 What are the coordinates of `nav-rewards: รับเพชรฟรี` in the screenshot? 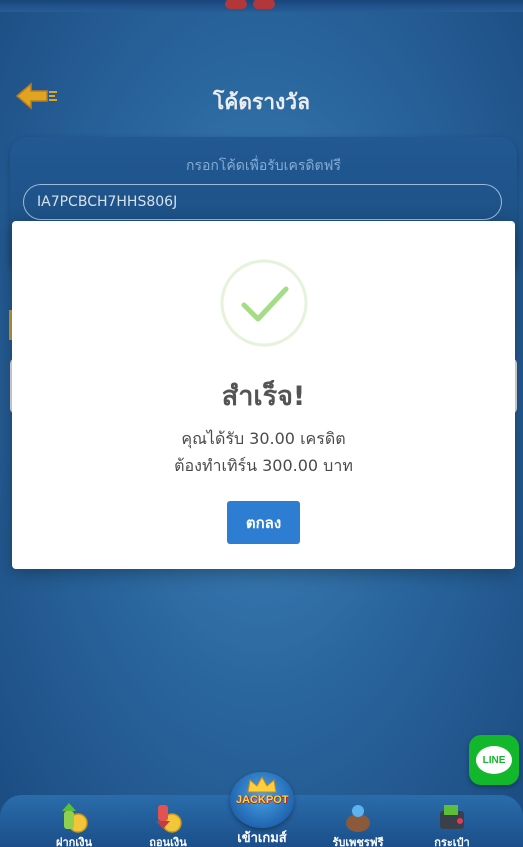 It's located at (358, 821).